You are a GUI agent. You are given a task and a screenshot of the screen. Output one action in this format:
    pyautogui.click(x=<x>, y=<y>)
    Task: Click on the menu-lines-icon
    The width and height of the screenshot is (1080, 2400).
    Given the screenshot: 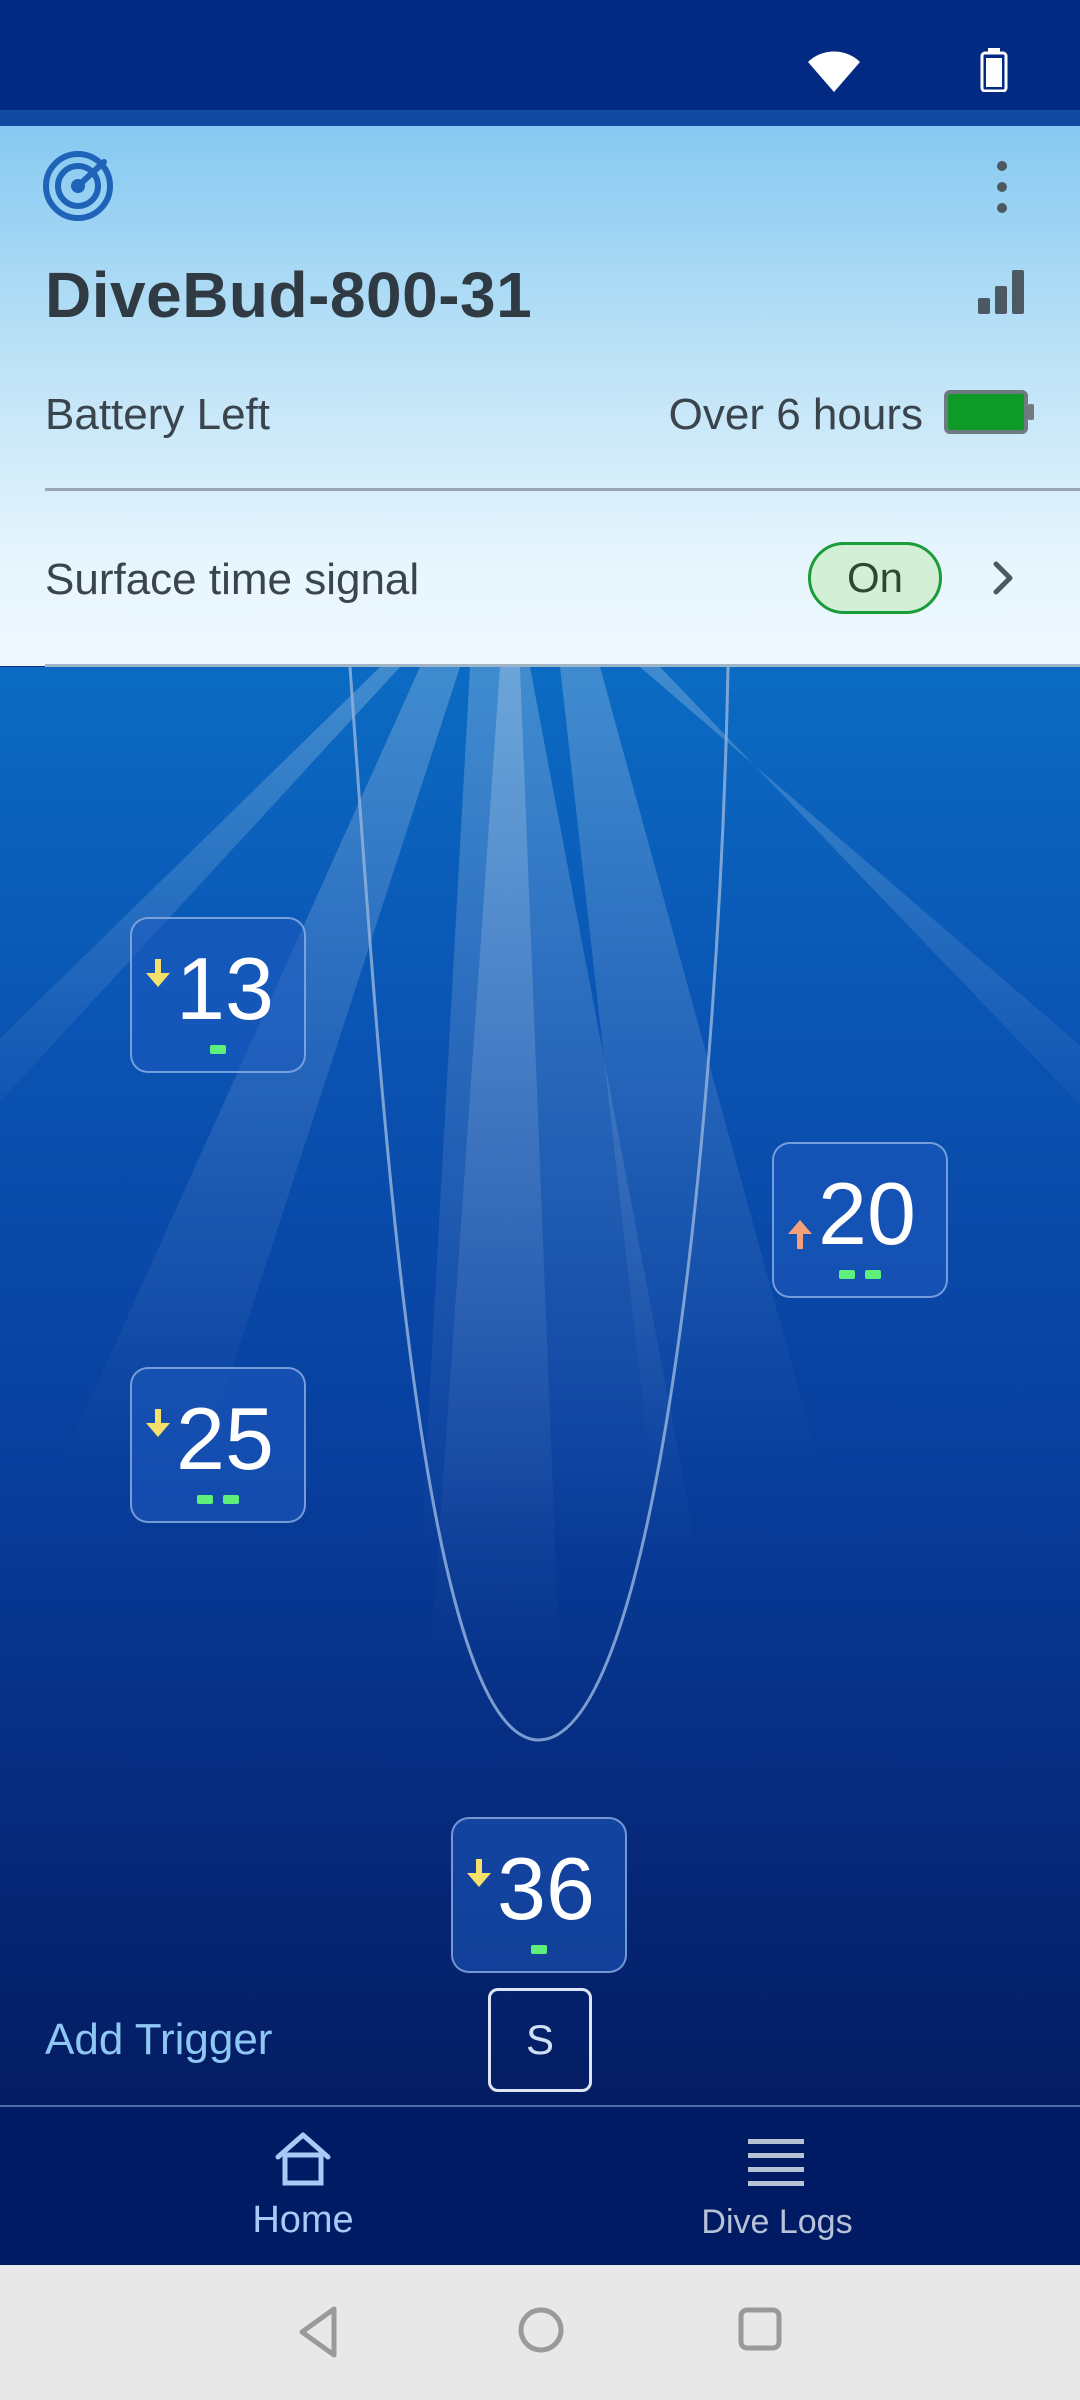 What is the action you would take?
    pyautogui.click(x=776, y=2162)
    